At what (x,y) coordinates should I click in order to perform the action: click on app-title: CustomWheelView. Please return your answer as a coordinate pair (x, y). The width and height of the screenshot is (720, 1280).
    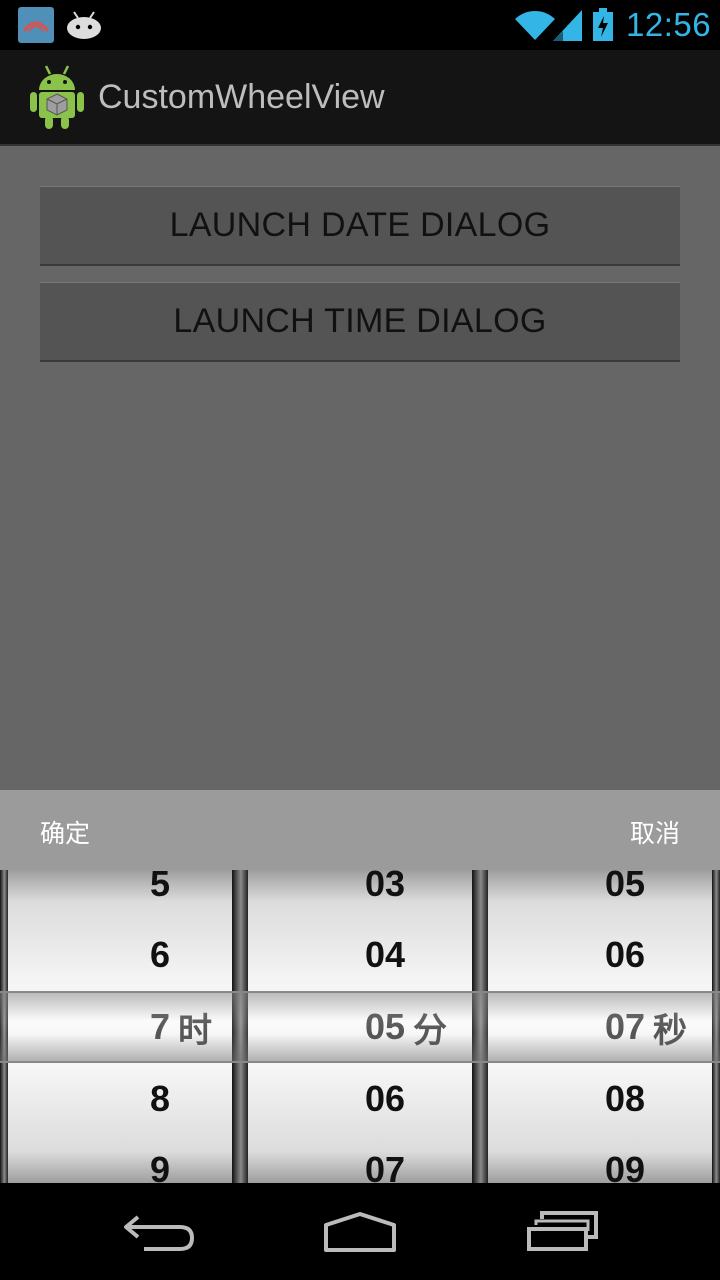
    Looking at the image, I should click on (241, 97).